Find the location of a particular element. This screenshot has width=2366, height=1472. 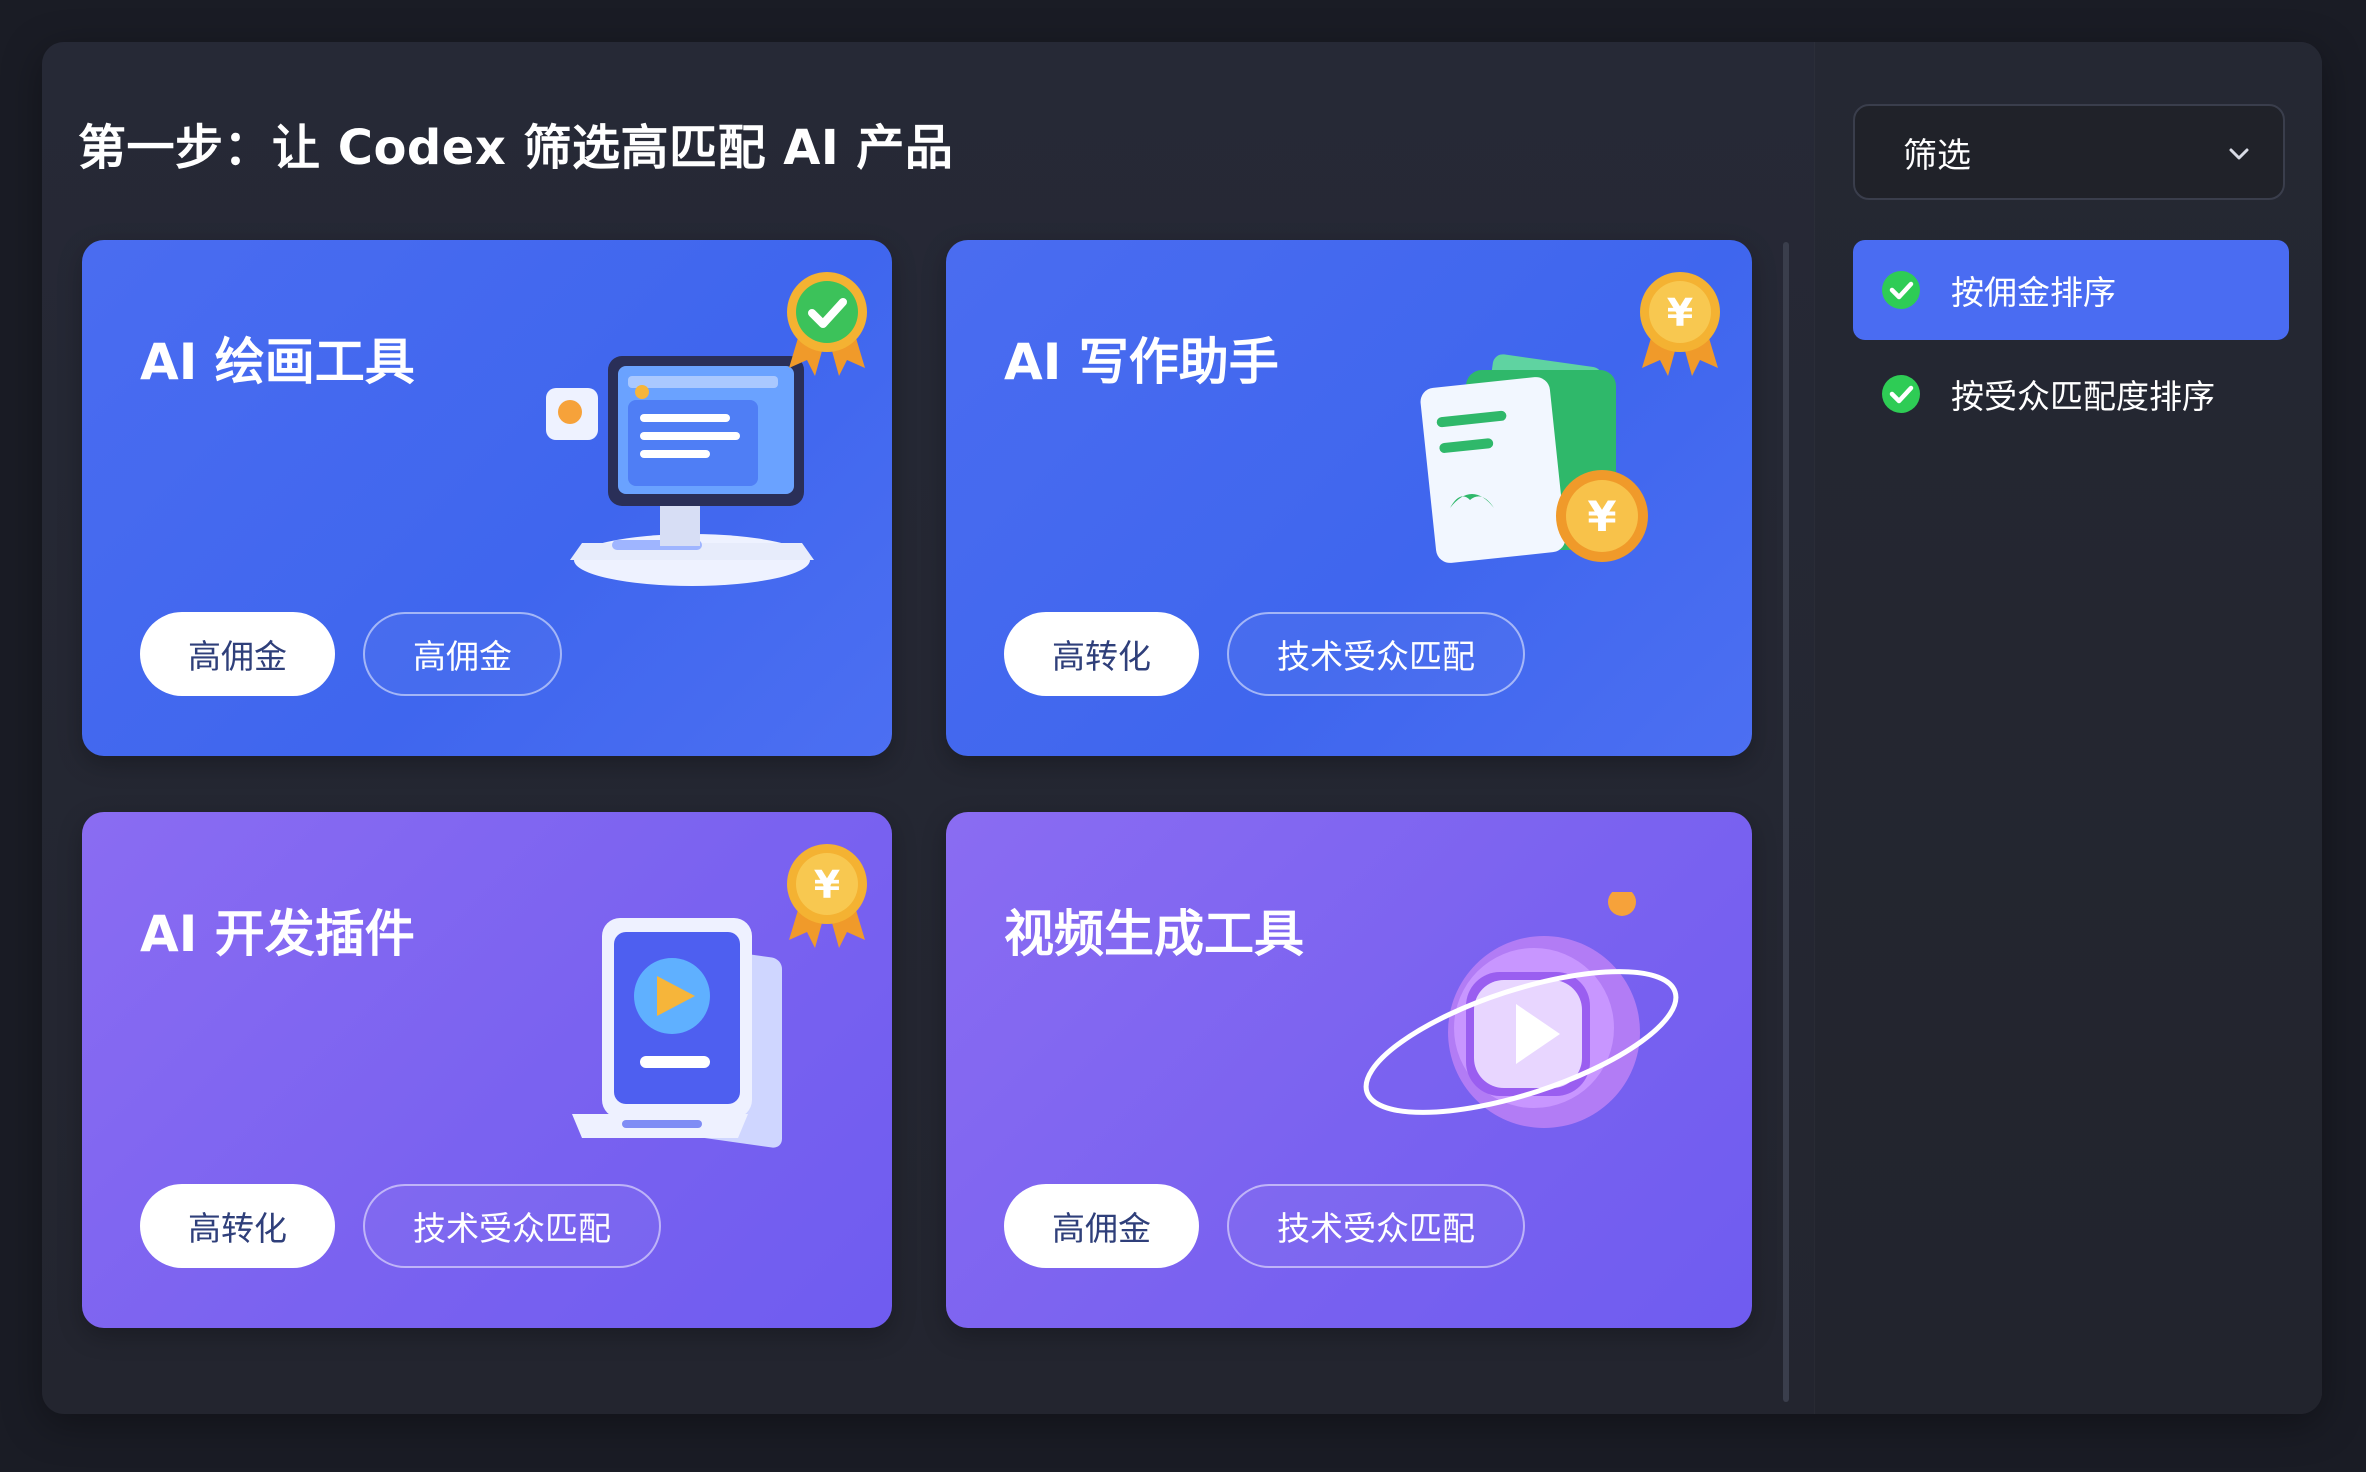

sort-option-commission: 按佣金排序 is located at coordinates (2071, 290).